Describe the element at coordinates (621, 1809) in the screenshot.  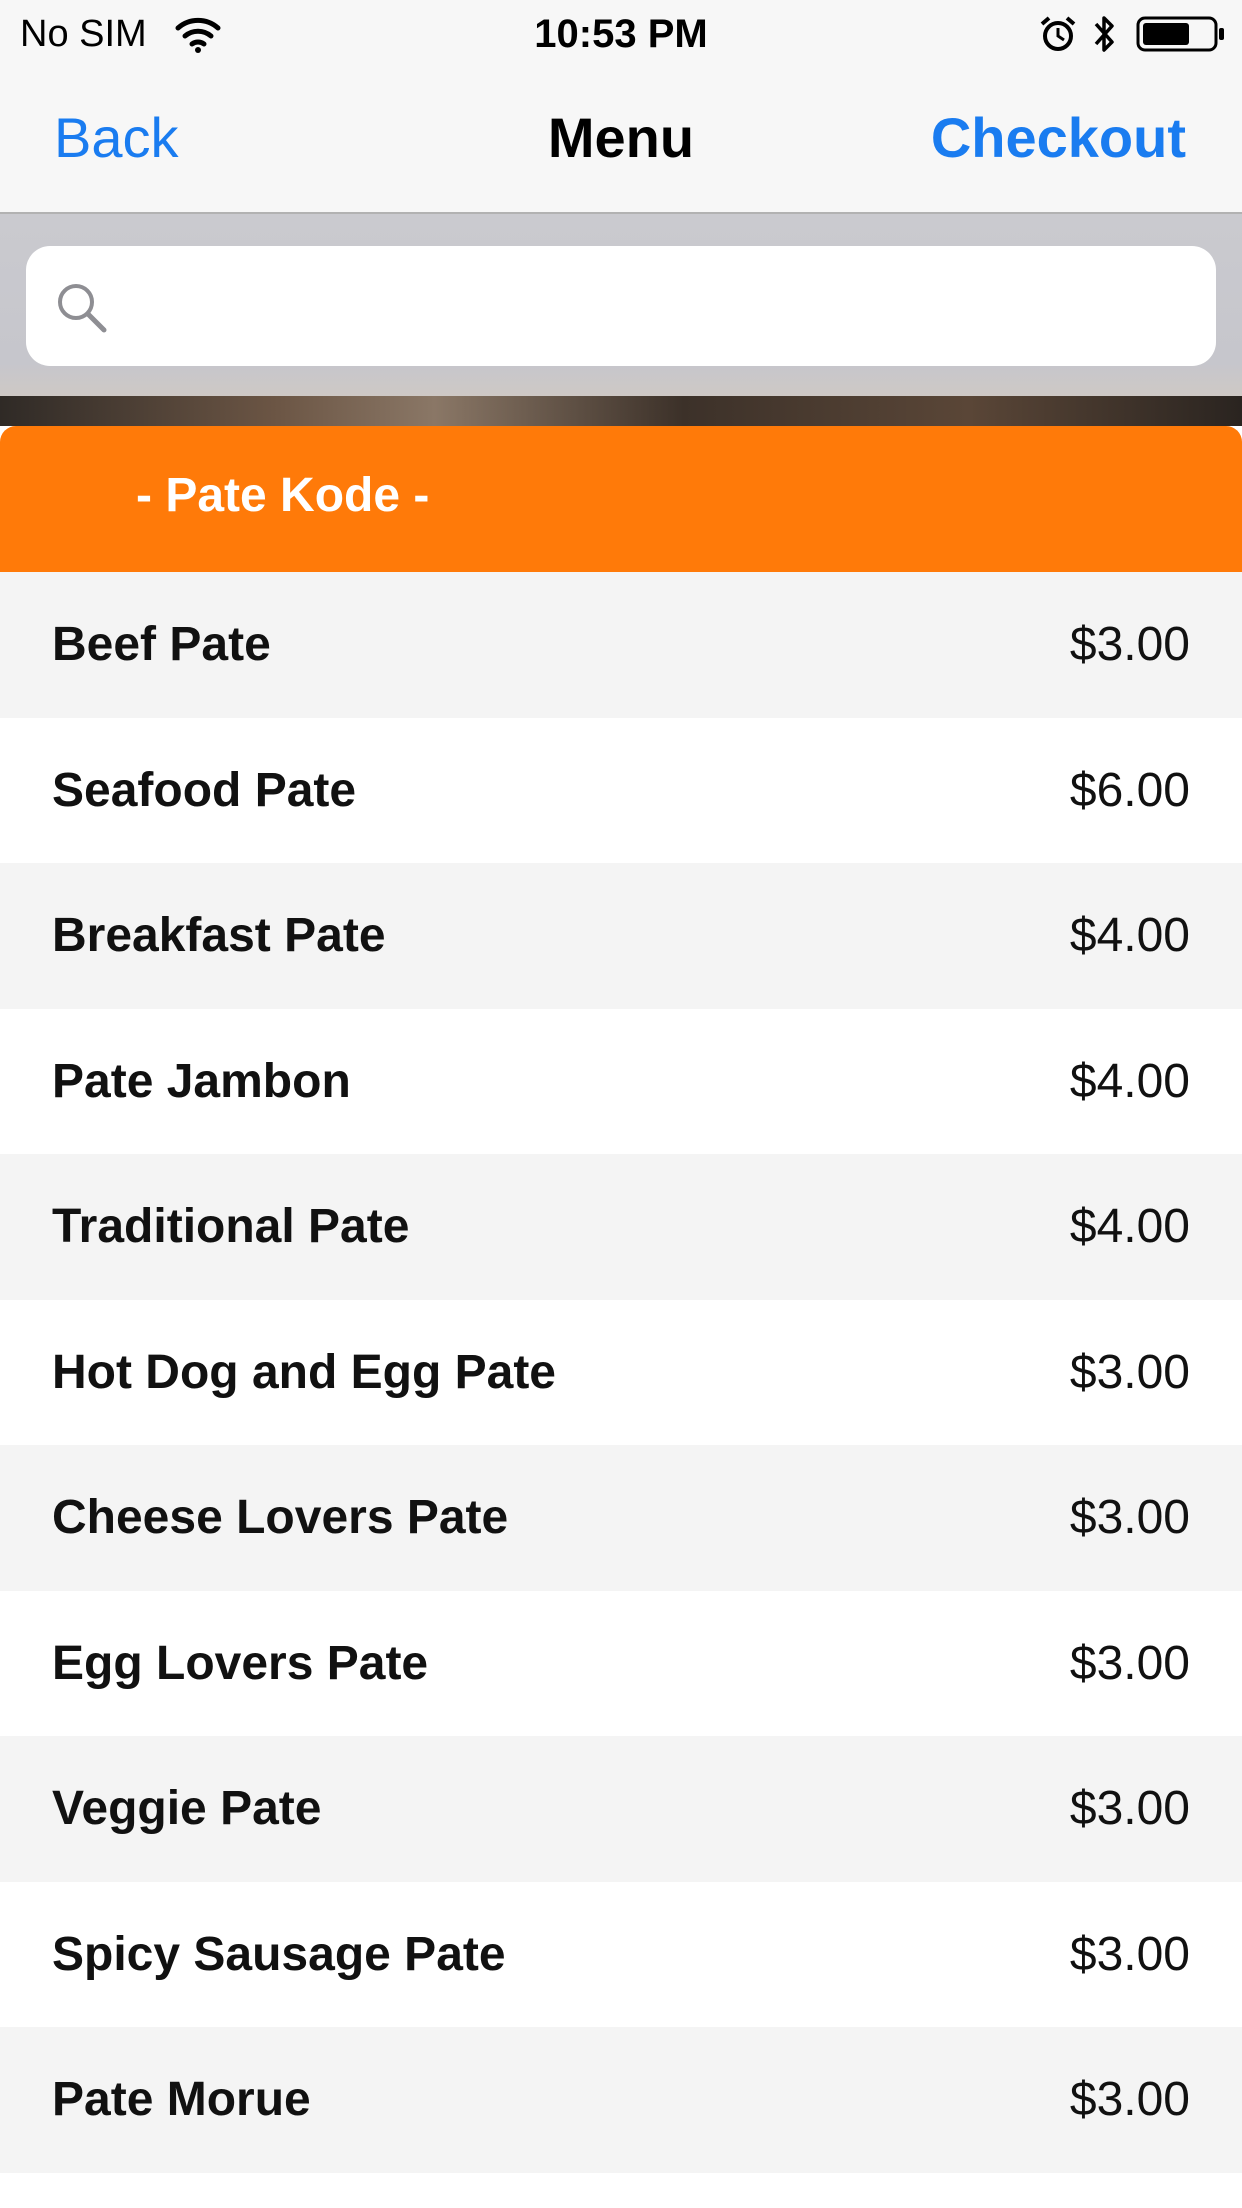
I see `menu-item-row: Veggie Pate $3.00` at that location.